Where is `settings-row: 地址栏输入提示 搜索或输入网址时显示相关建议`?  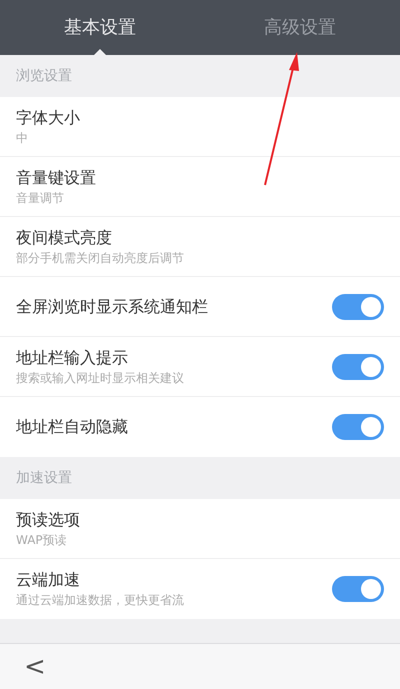 settings-row: 地址栏输入提示 搜索或输入网址时显示相关建议 is located at coordinates (200, 367).